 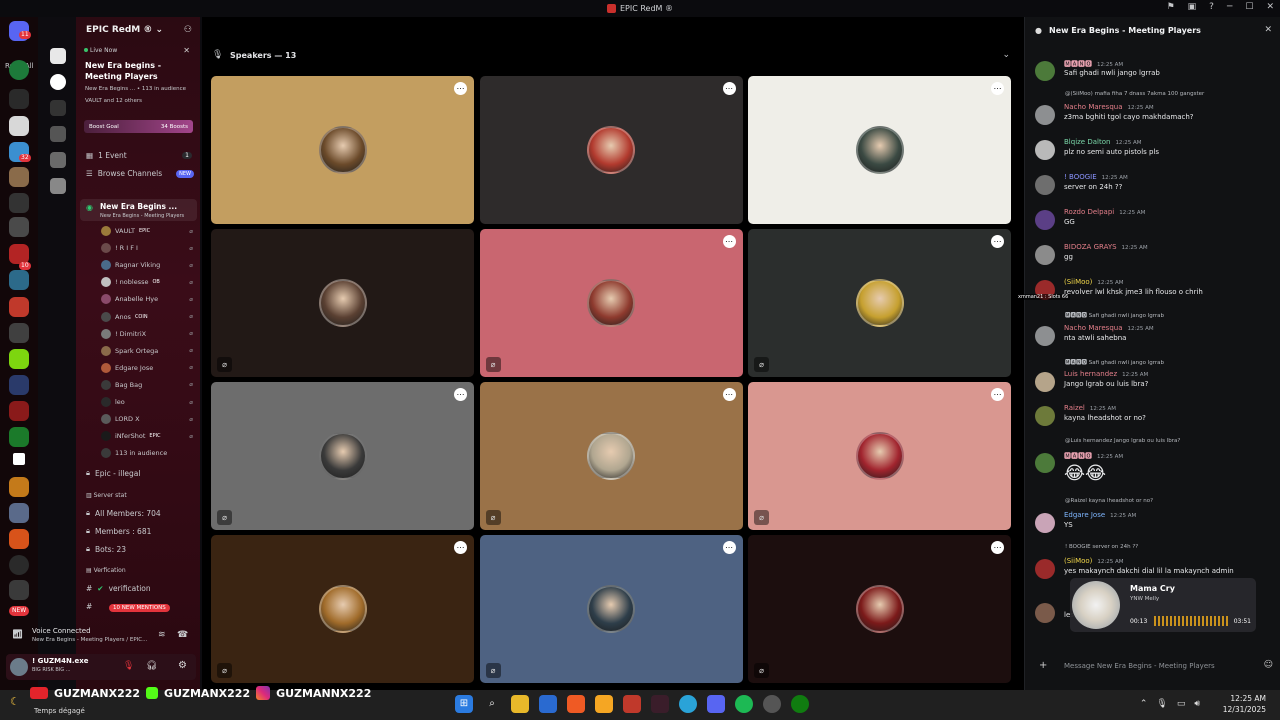 What do you see at coordinates (147, 248) in the screenshot?
I see `voice-member: ! R I F I ⌀` at bounding box center [147, 248].